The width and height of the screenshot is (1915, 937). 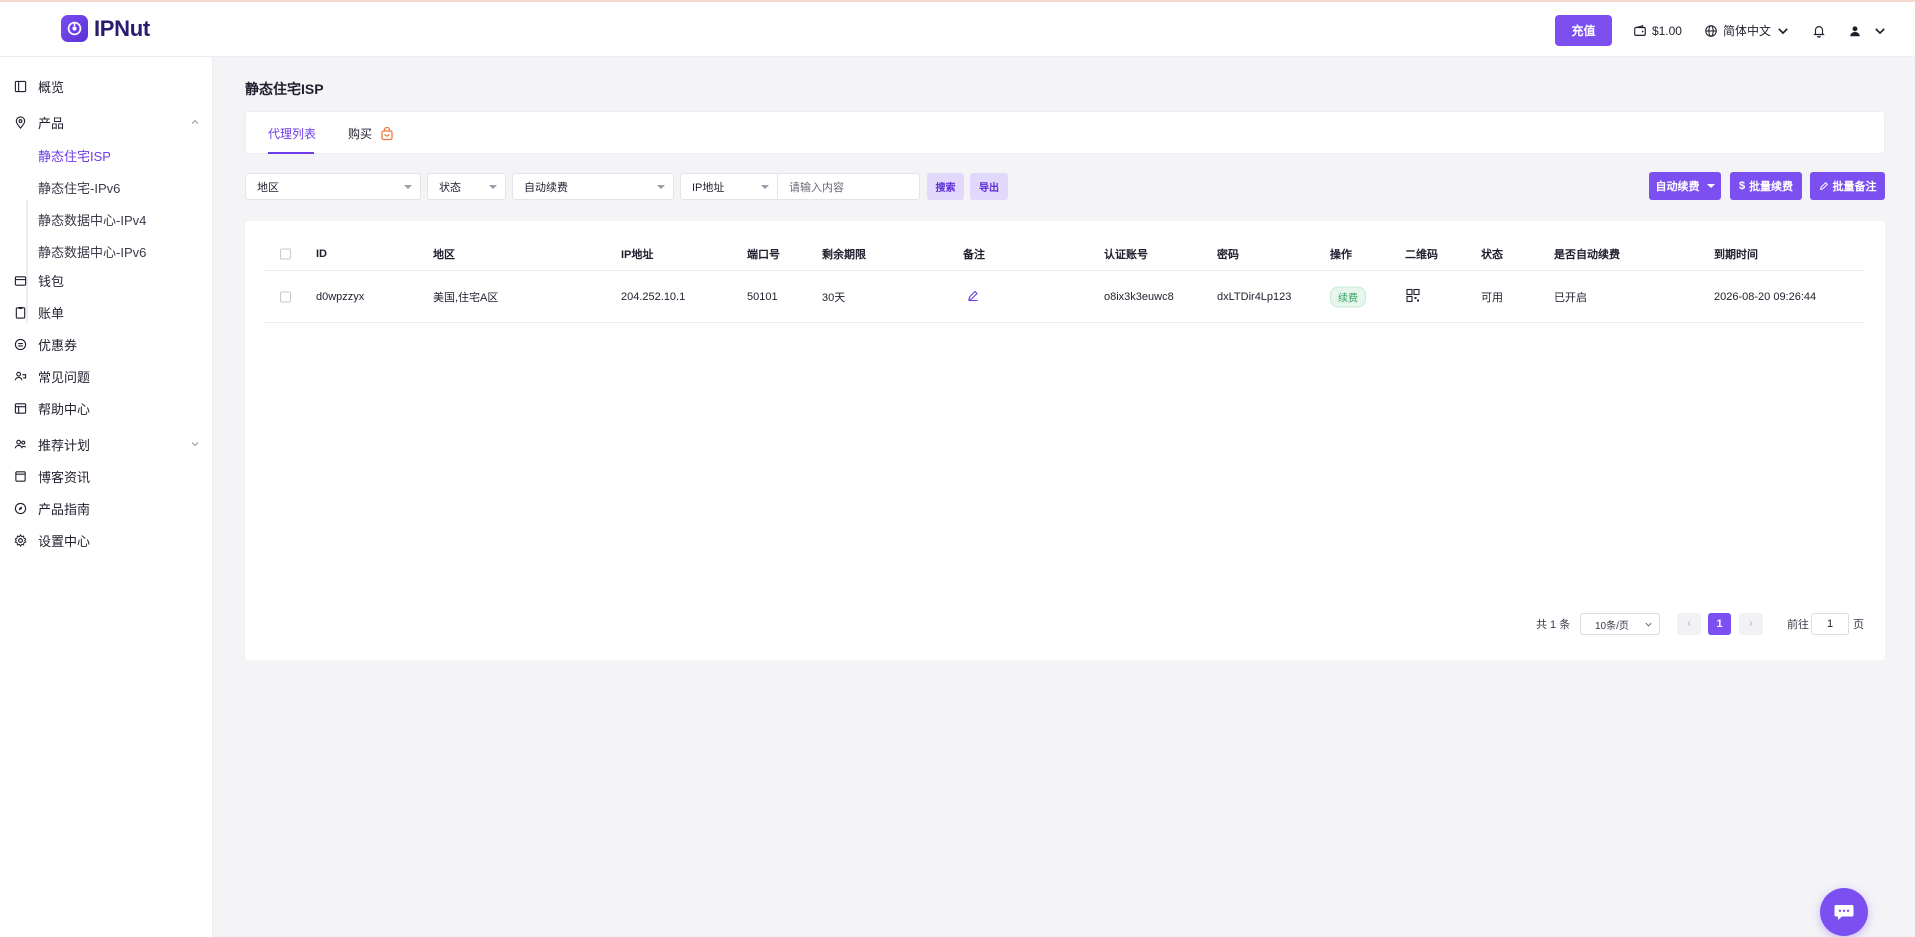 What do you see at coordinates (1492, 297) in the screenshot?
I see `cell-status: 可用` at bounding box center [1492, 297].